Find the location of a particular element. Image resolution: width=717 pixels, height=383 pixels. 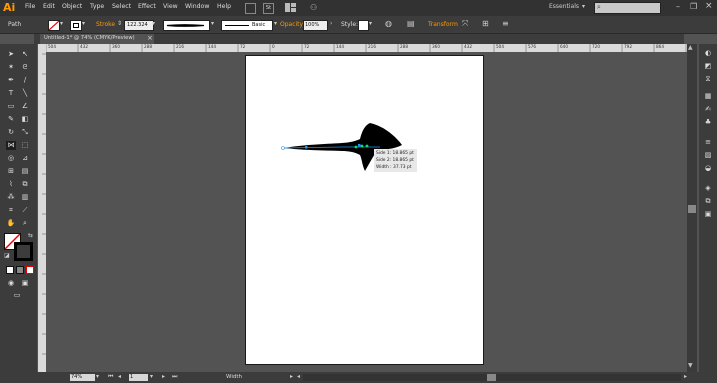

isolate-icon: ⤧ is located at coordinates (465, 24).